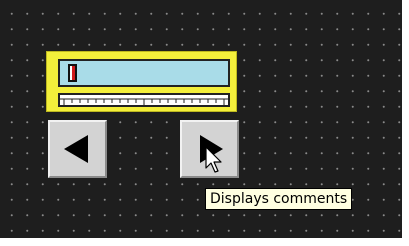 This screenshot has height=246, width=409. I want to click on arrow-cursor-icon, so click(213, 159).